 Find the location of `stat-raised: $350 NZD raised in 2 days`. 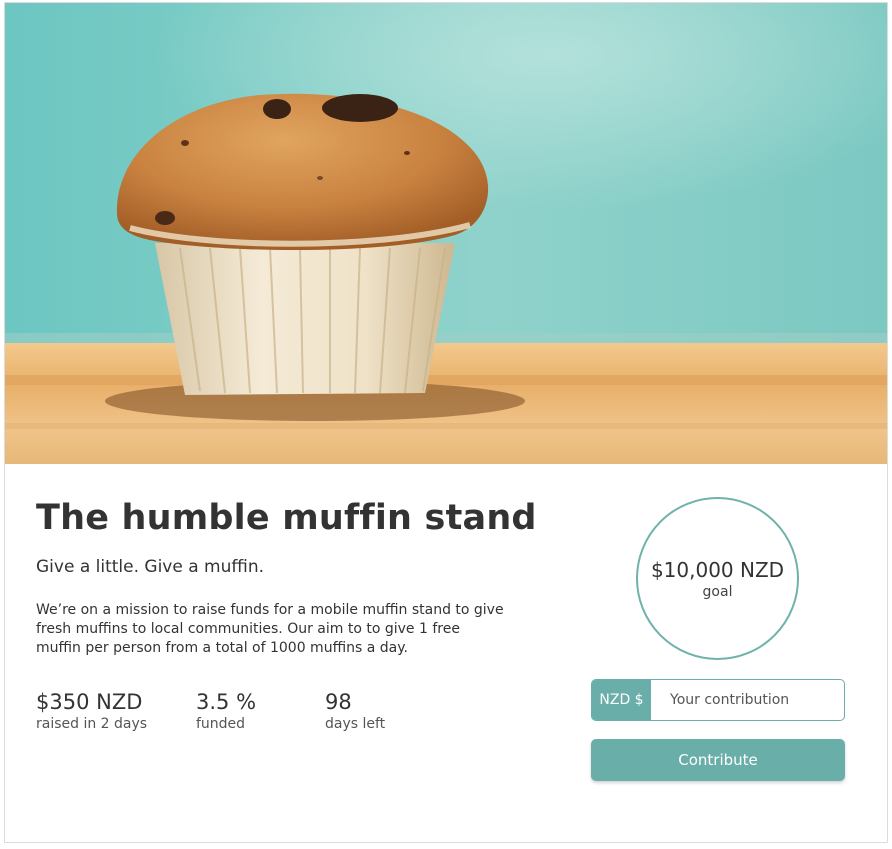

stat-raised: $350 NZD raised in 2 days is located at coordinates (91, 711).